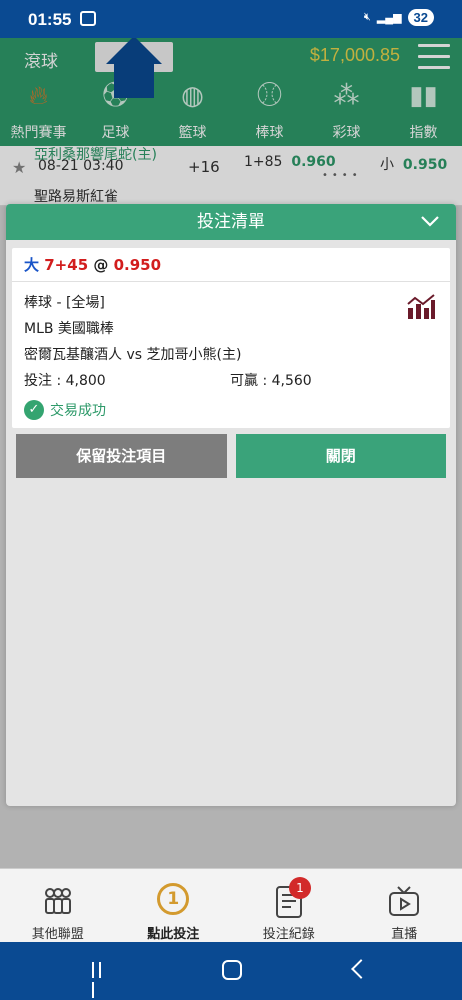 The width and height of the screenshot is (462, 1000). I want to click on success-status: ✓ 交易成功, so click(231, 410).